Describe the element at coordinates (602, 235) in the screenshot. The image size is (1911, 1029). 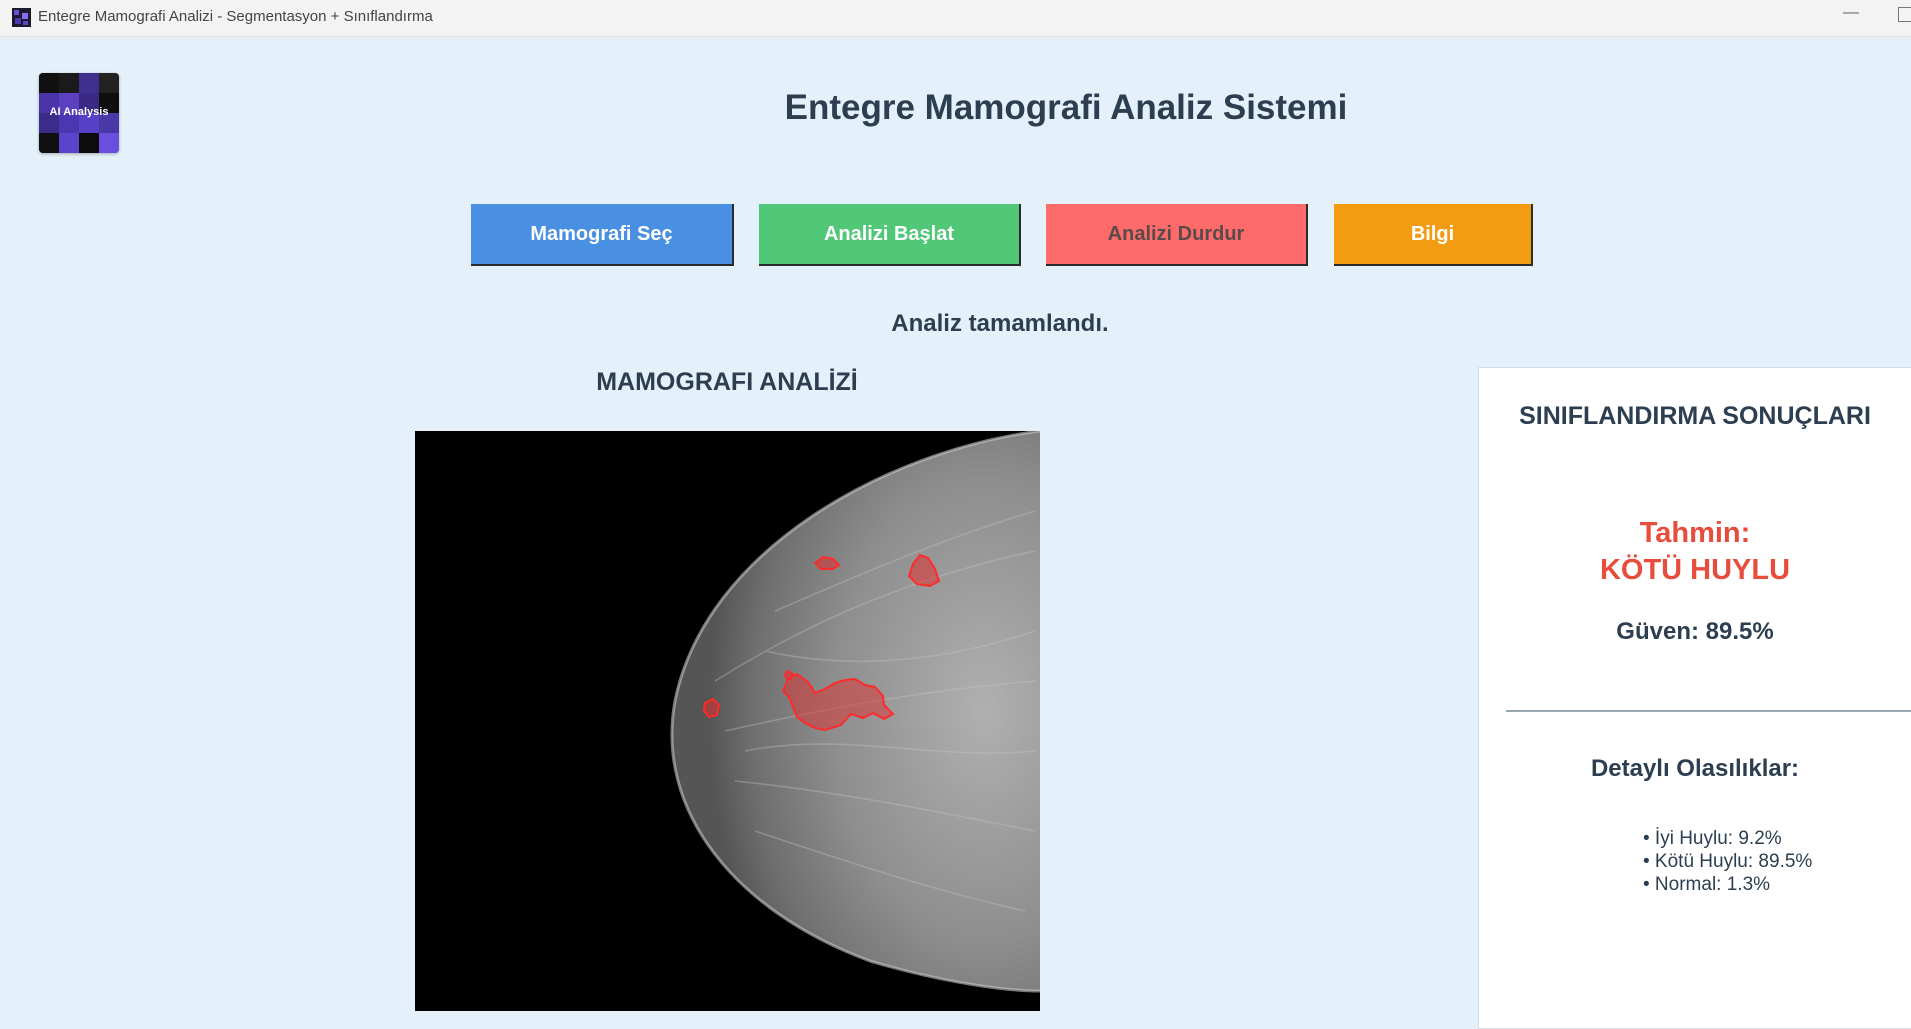
I see `select-mammogram-button: Mamografi Seç` at that location.